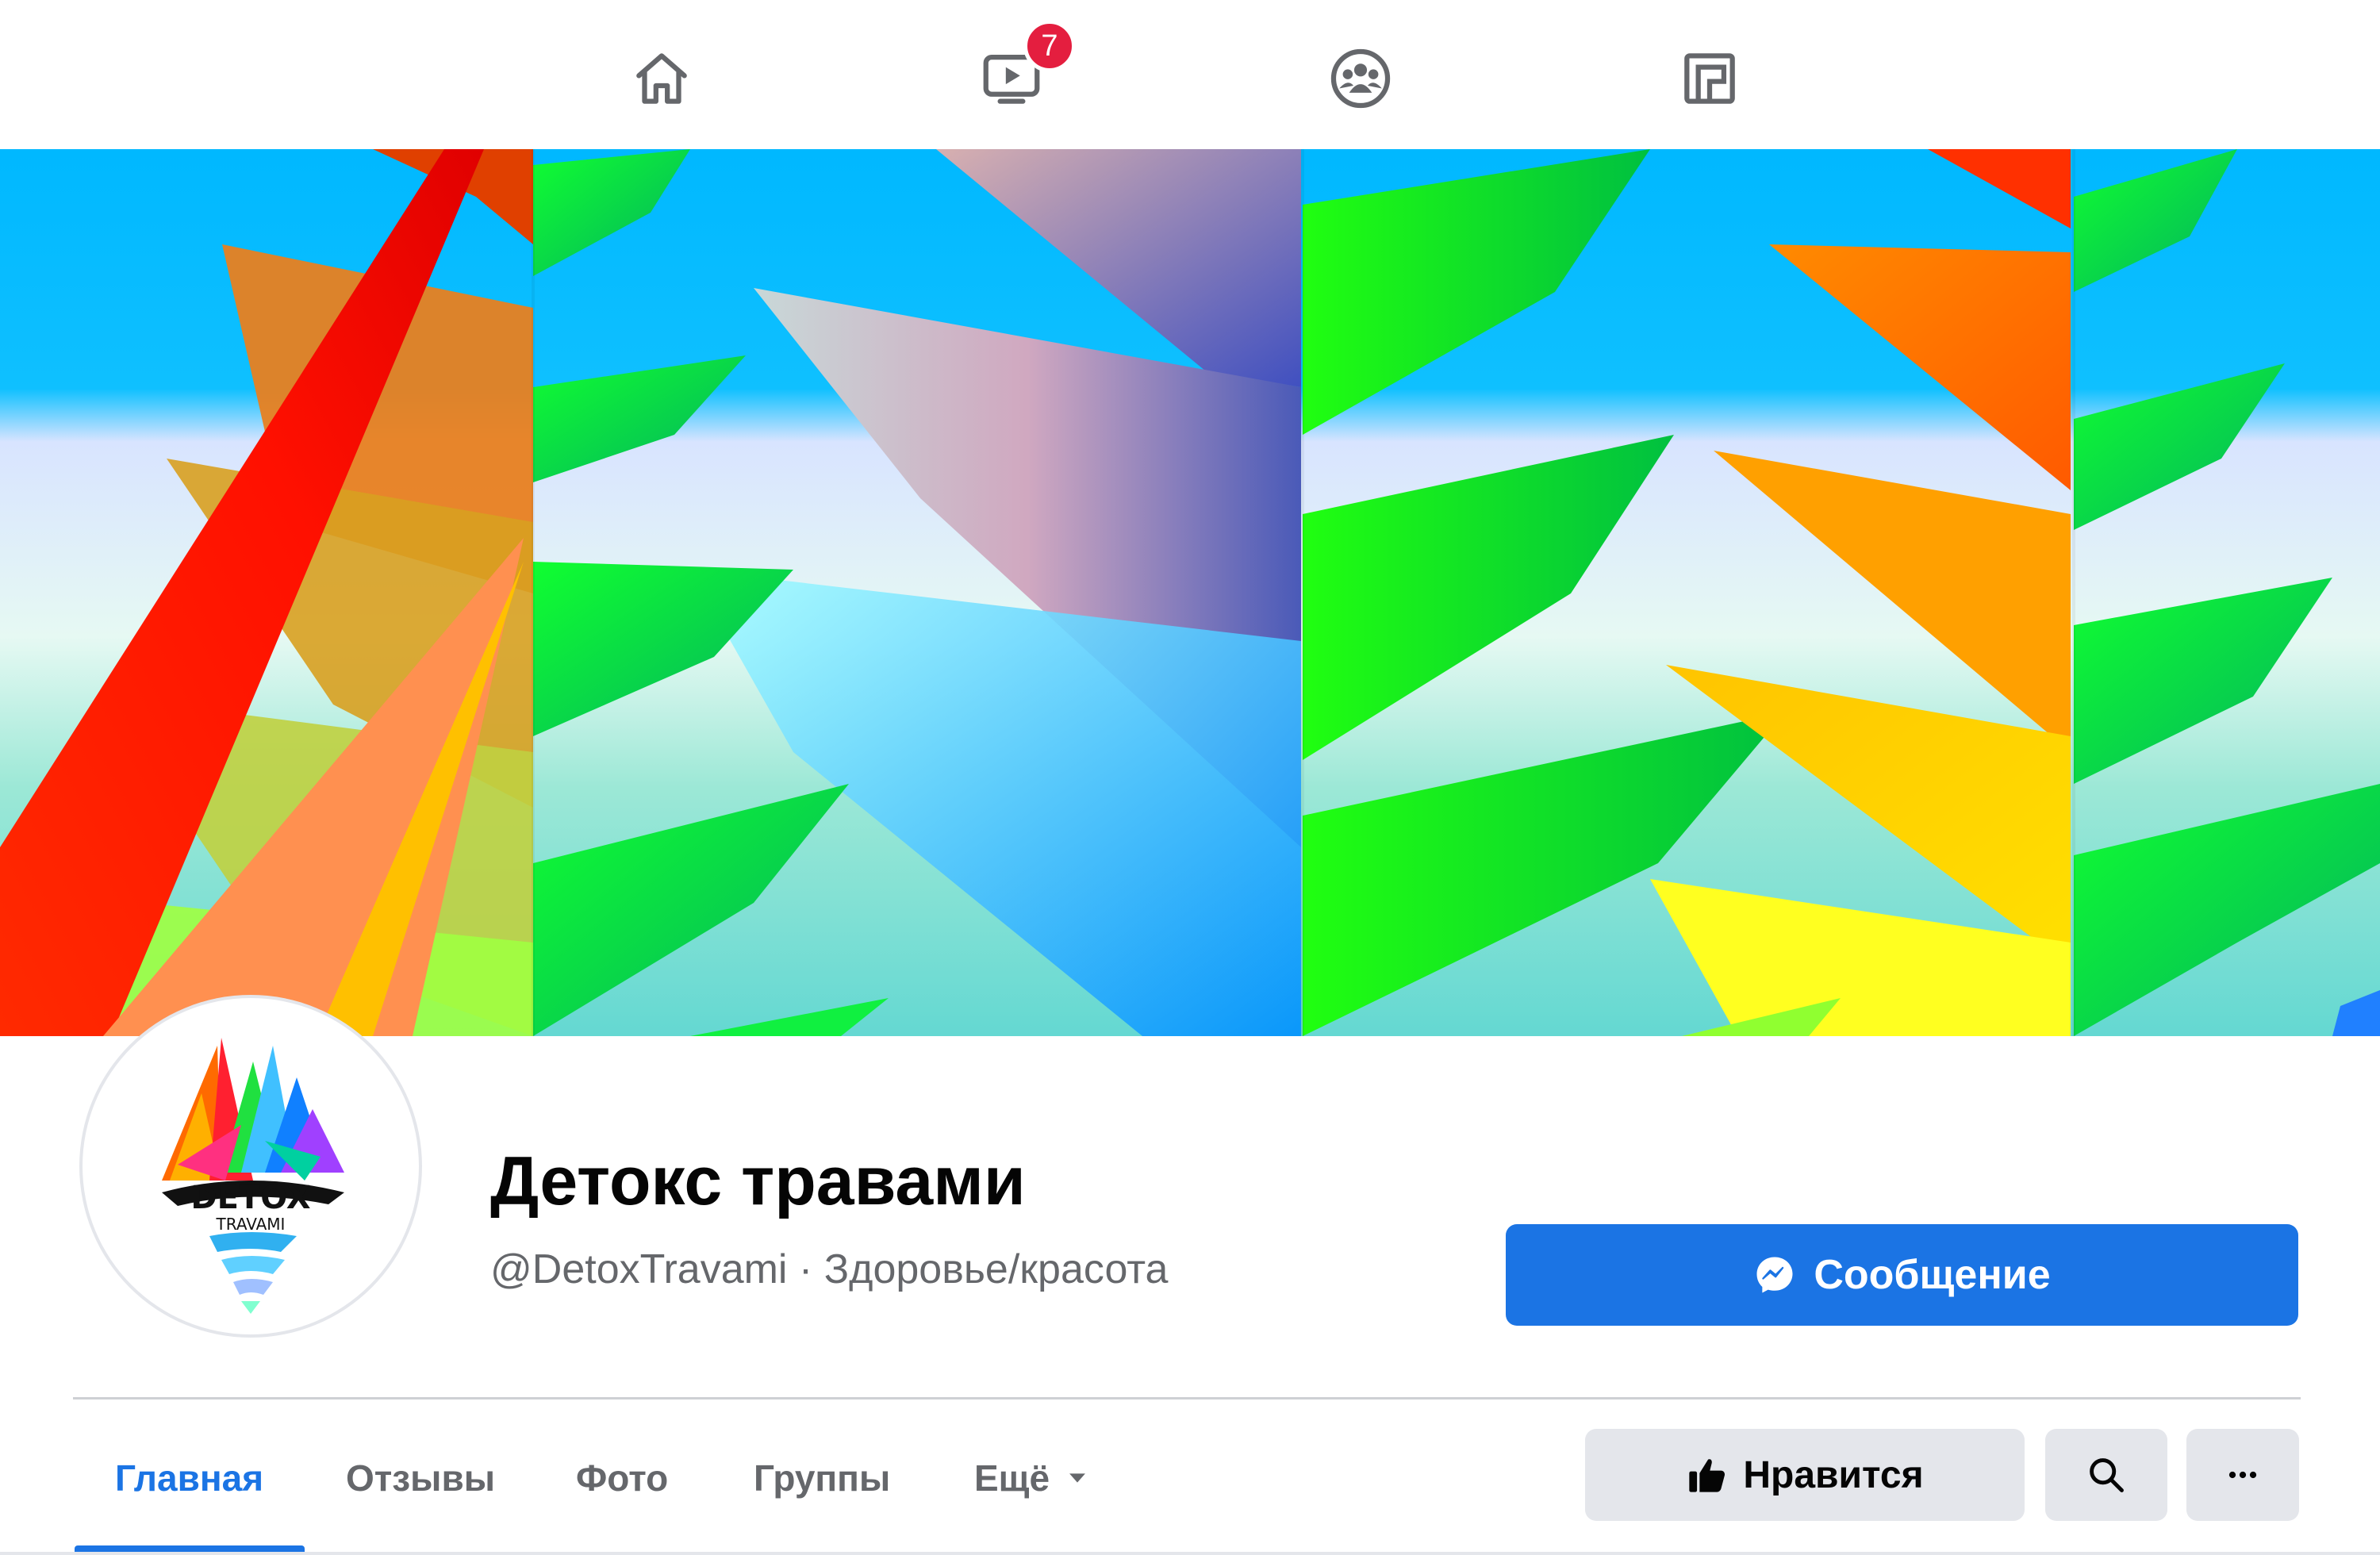 This screenshot has height=1555, width=2380. What do you see at coordinates (250, 1198) in the screenshot?
I see `logo-text: DETOX` at bounding box center [250, 1198].